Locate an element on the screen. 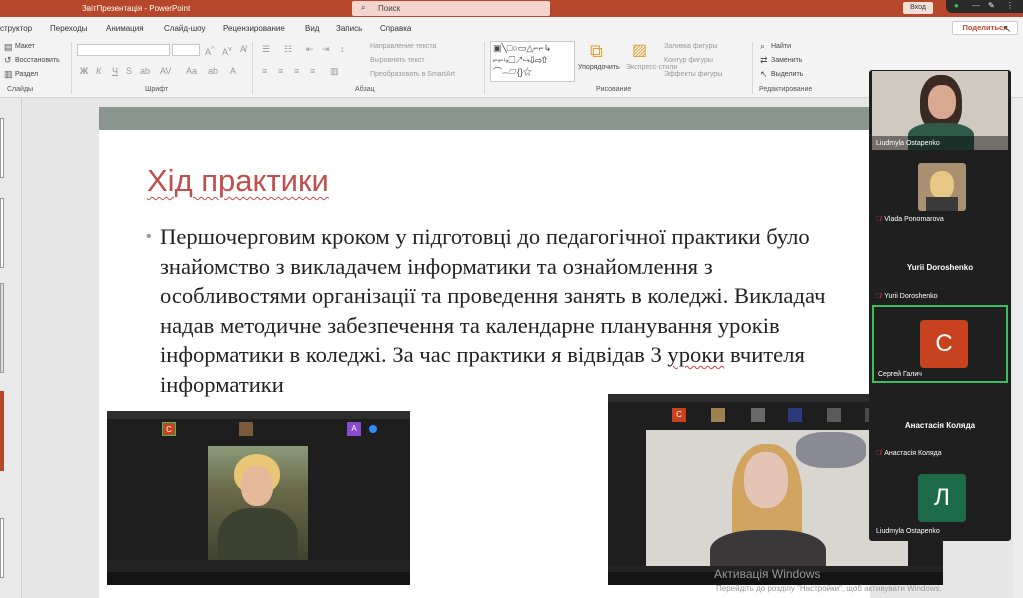 The height and width of the screenshot is (598, 1023). select-icon: ↖ is located at coordinates (764, 74).